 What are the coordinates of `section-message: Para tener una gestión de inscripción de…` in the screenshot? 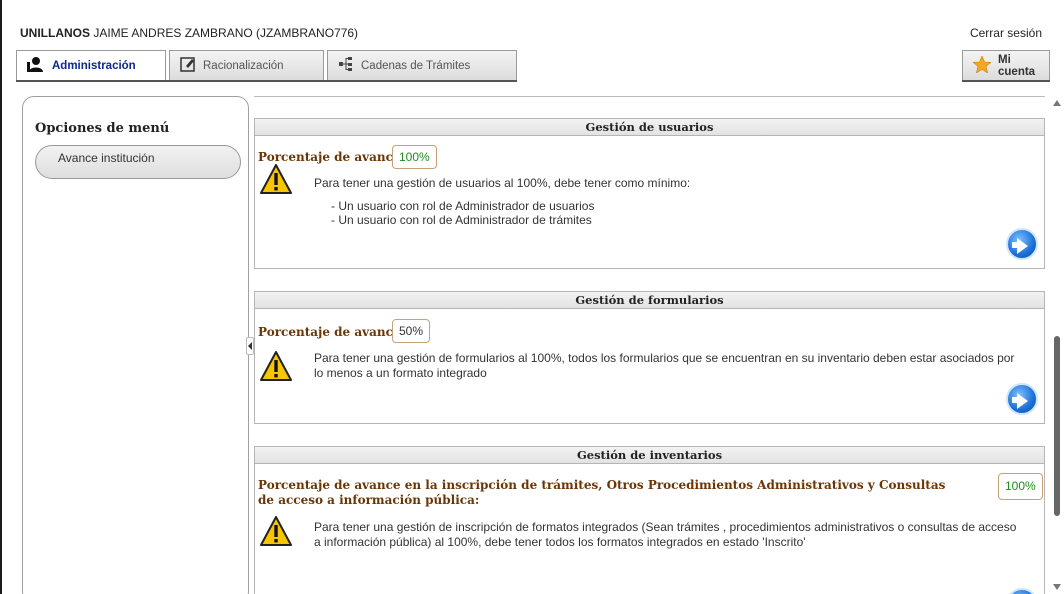 It's located at (665, 534).